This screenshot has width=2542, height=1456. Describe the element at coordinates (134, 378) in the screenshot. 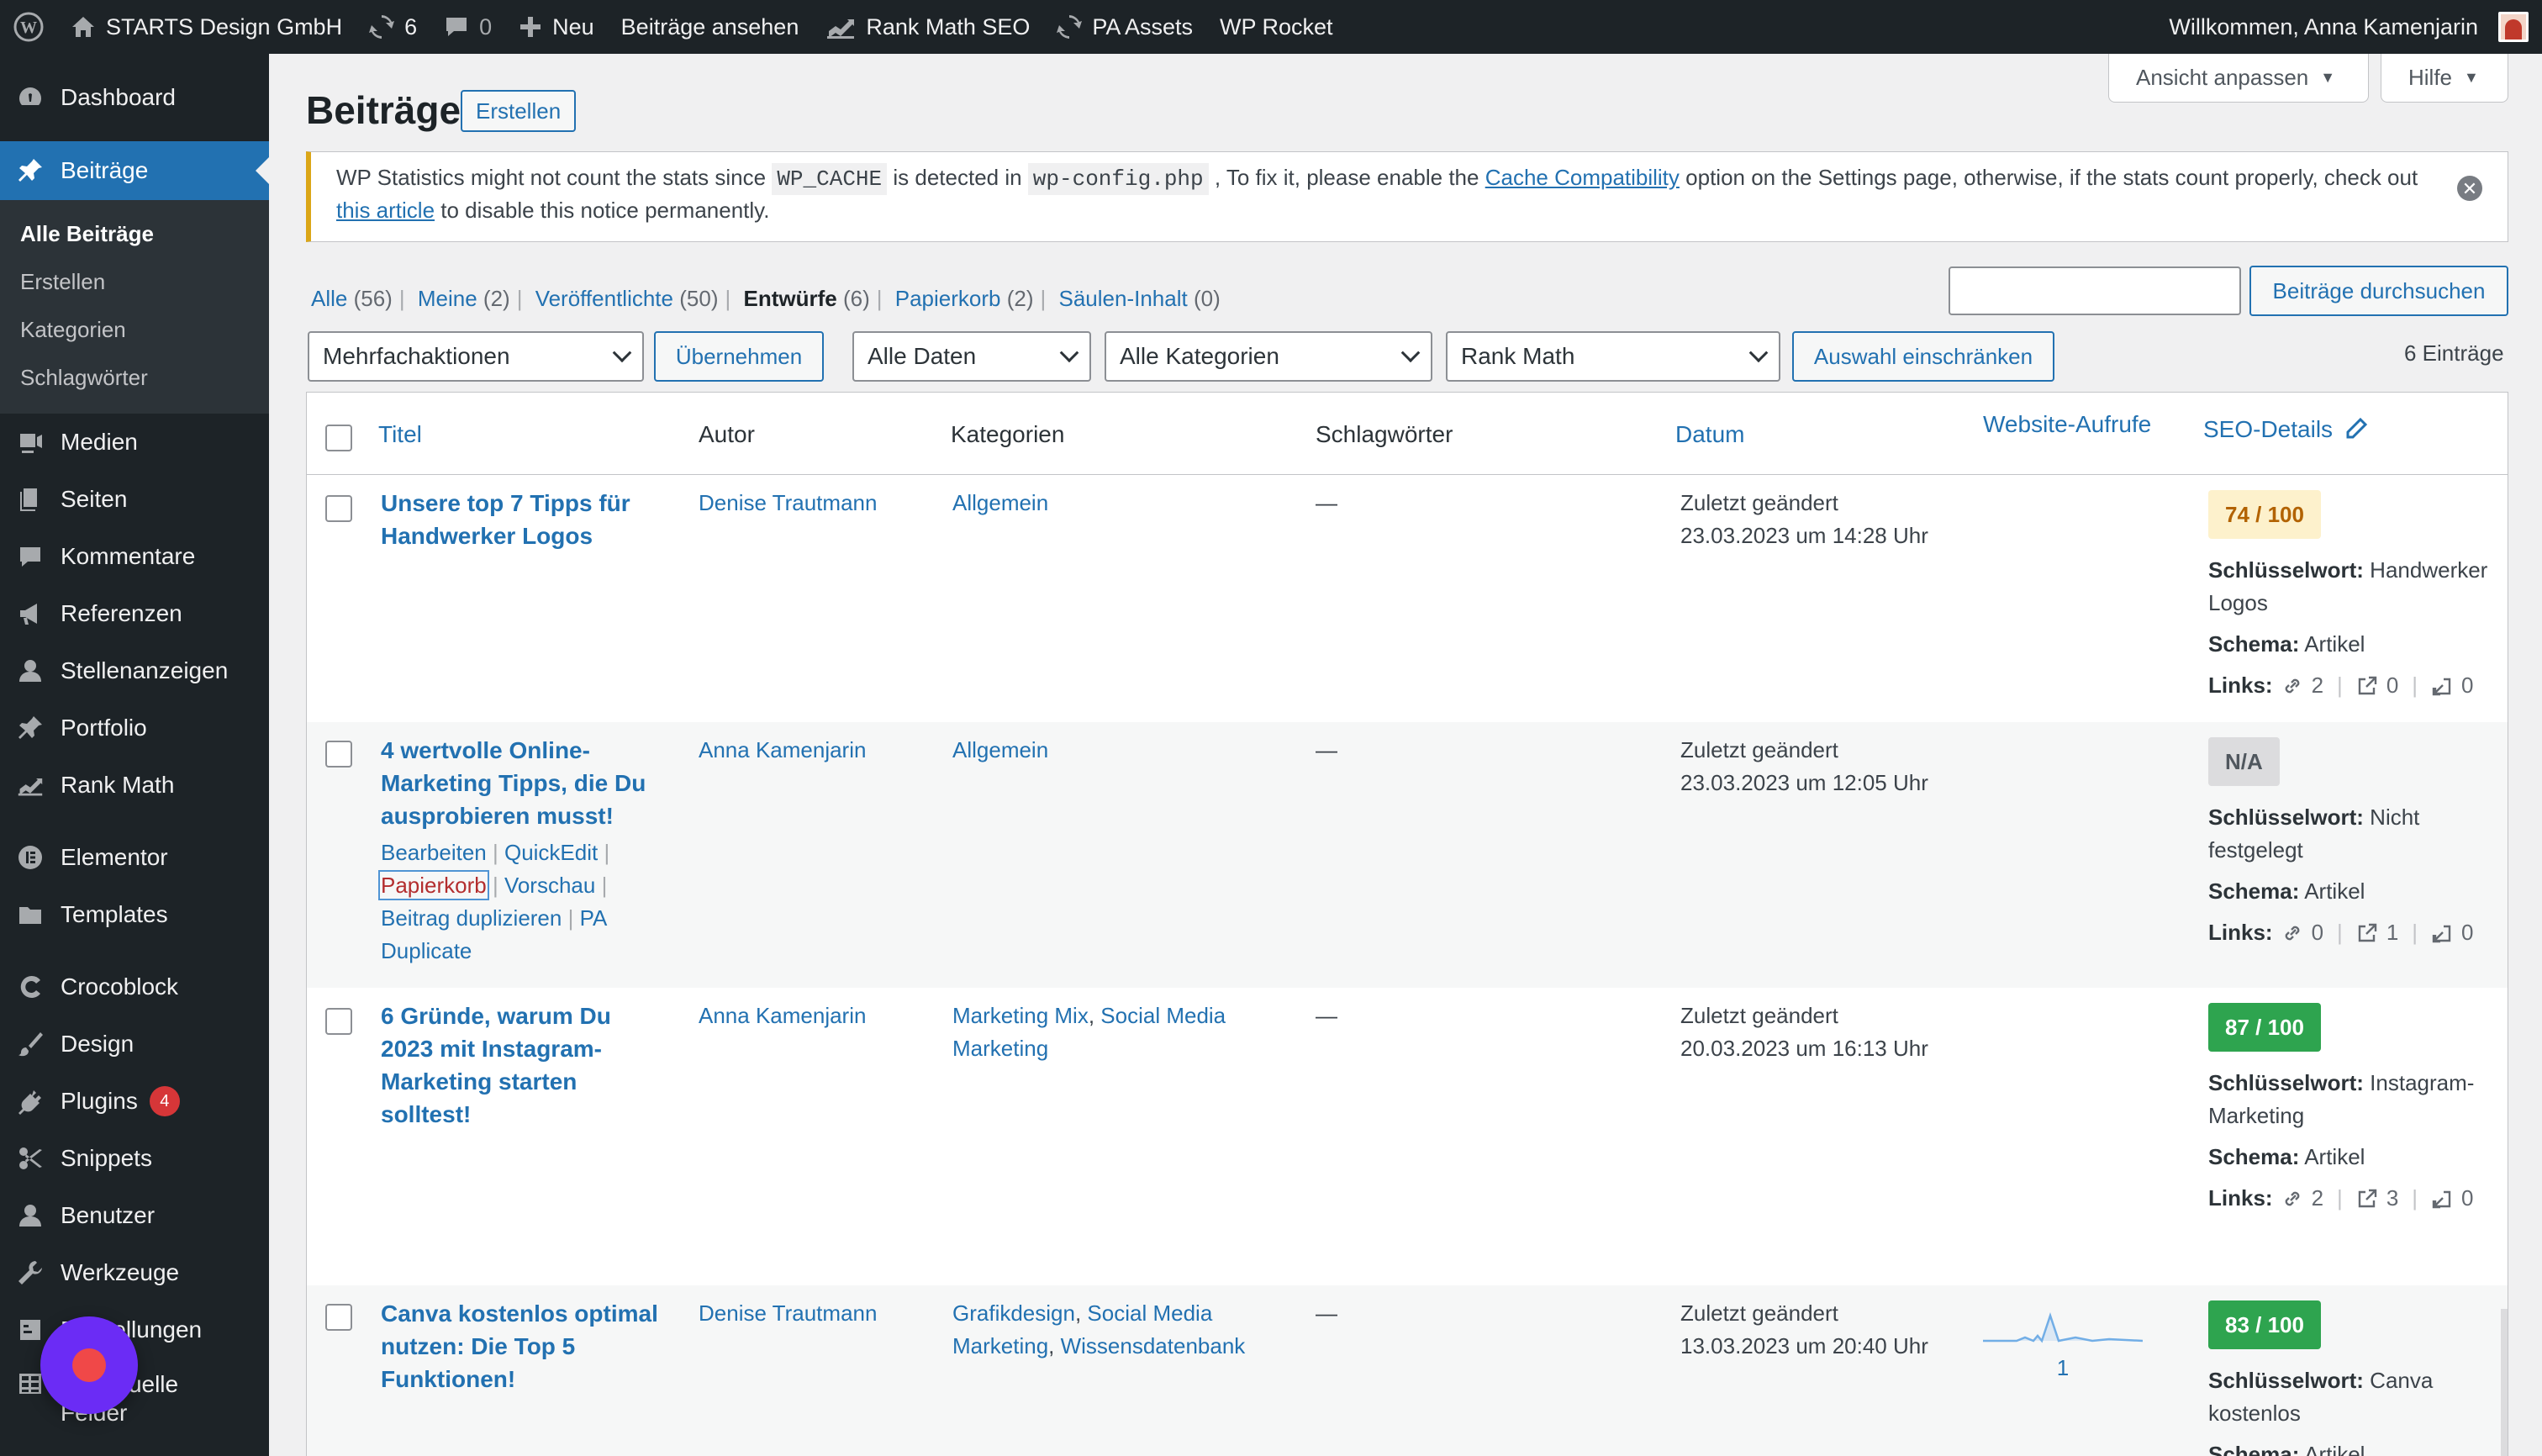

I see `submenu-tags: Schlagwörter` at that location.